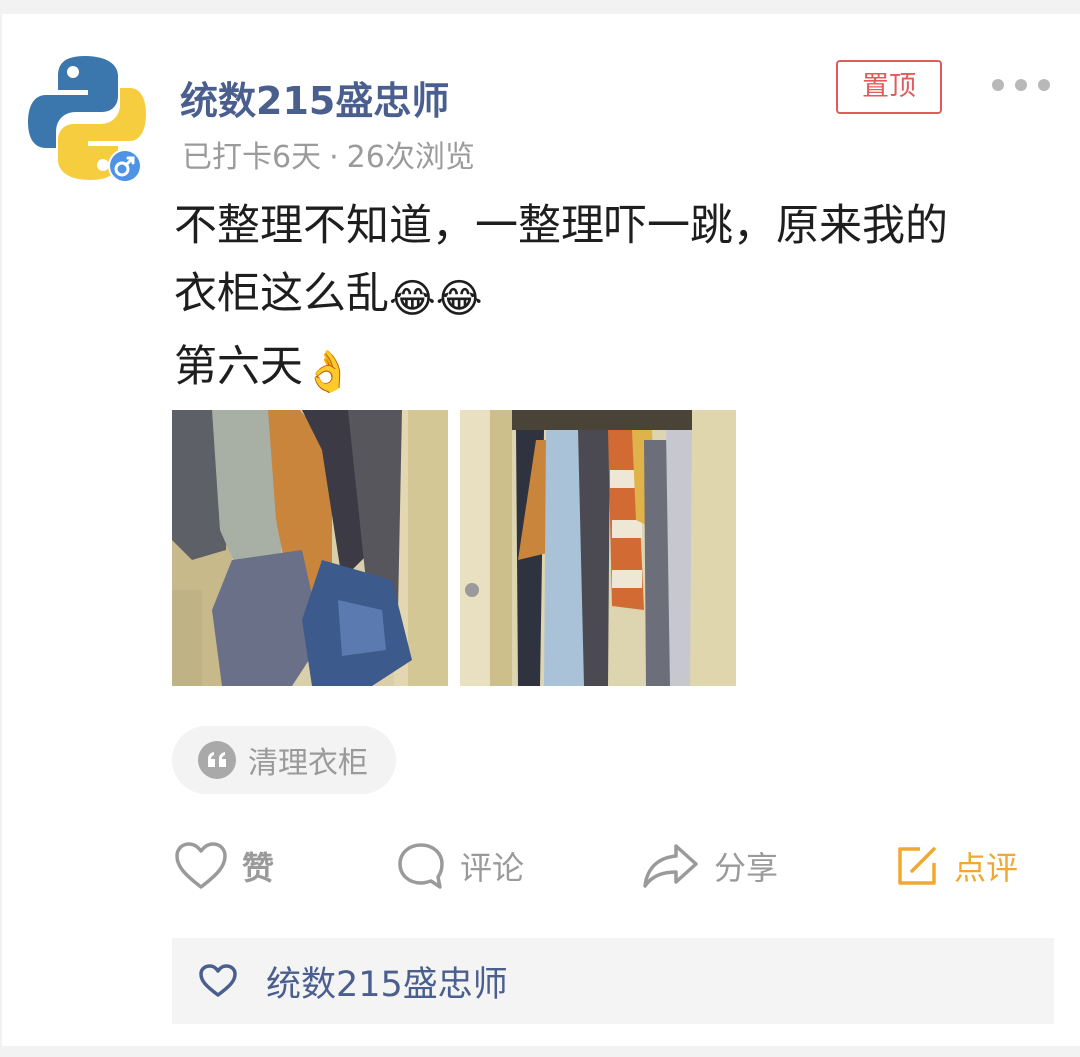 The image size is (1080, 1057). Describe the element at coordinates (314, 97) in the screenshot. I see `author-name: 统数215盛忠师` at that location.